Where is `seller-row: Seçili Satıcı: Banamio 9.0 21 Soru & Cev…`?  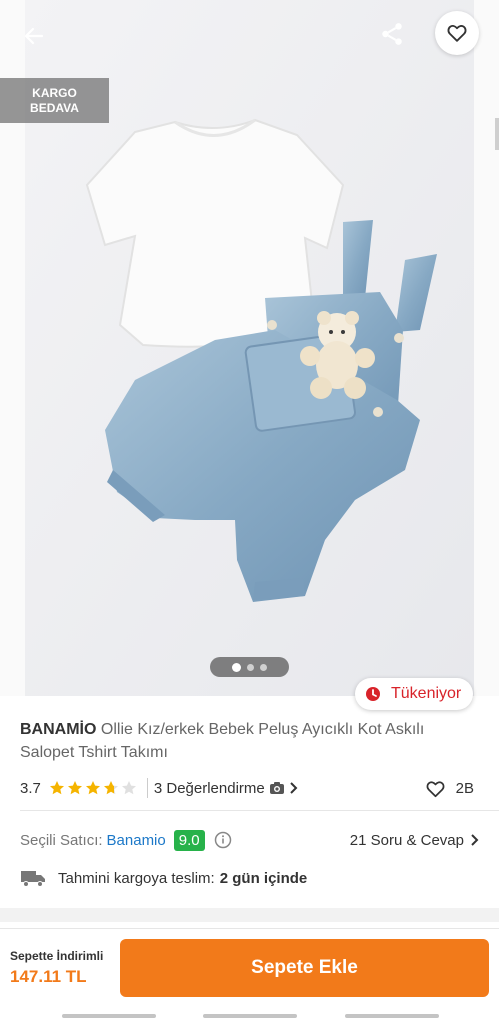 seller-row: Seçili Satıcı: Banamio 9.0 21 Soru & Cev… is located at coordinates (250, 840).